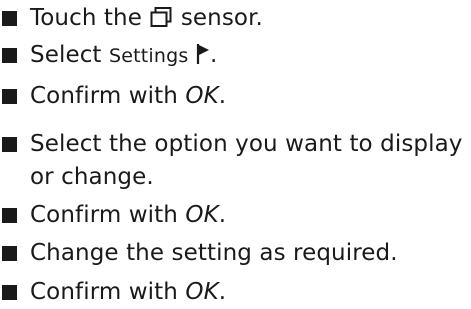 This screenshot has height=309, width=471. I want to click on step-text-line2: or change., so click(92, 177).